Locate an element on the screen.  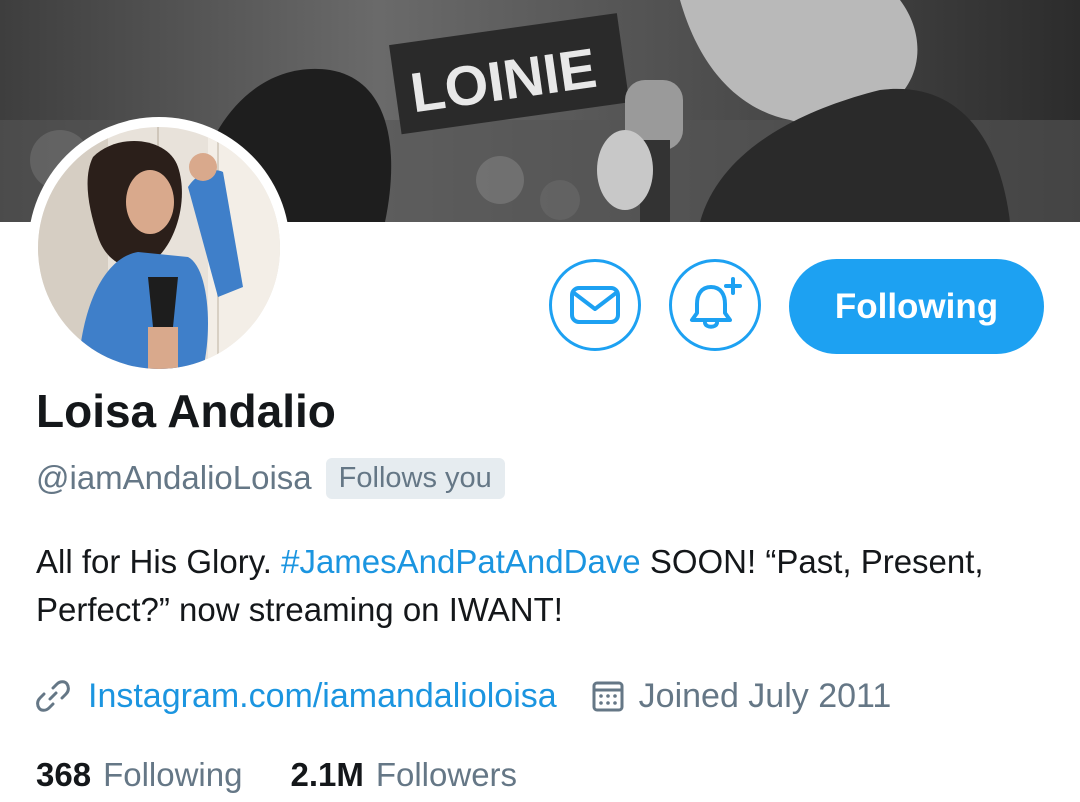
followers-label: Followers is located at coordinates (446, 774).